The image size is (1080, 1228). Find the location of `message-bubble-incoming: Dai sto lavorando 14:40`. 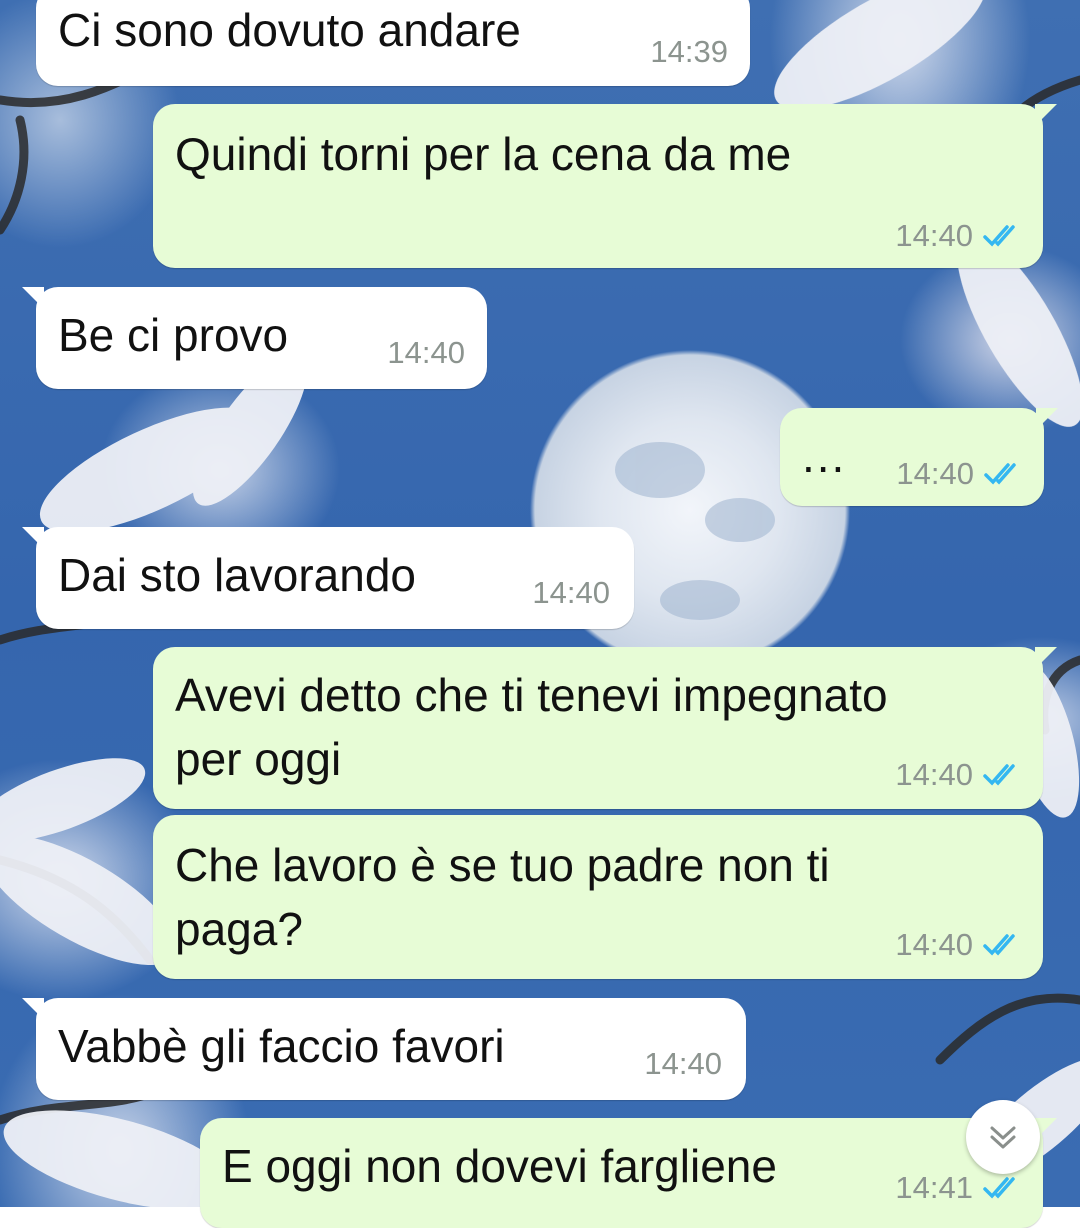

message-bubble-incoming: Dai sto lavorando 14:40 is located at coordinates (328, 578).